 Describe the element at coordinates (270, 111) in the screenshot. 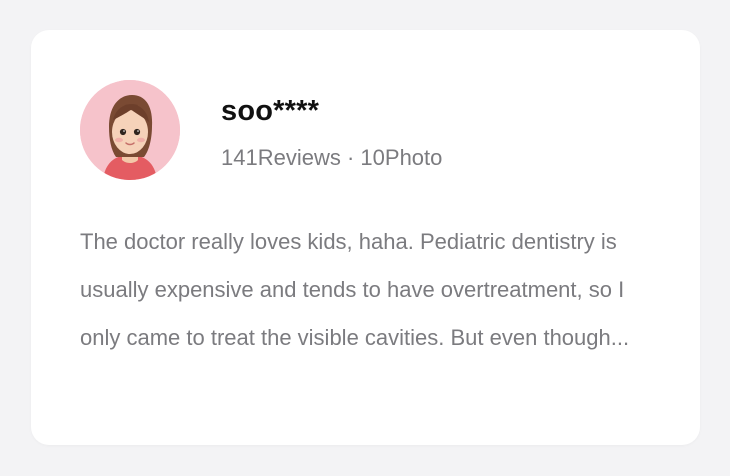

I see `reviewer-username: soo****` at that location.